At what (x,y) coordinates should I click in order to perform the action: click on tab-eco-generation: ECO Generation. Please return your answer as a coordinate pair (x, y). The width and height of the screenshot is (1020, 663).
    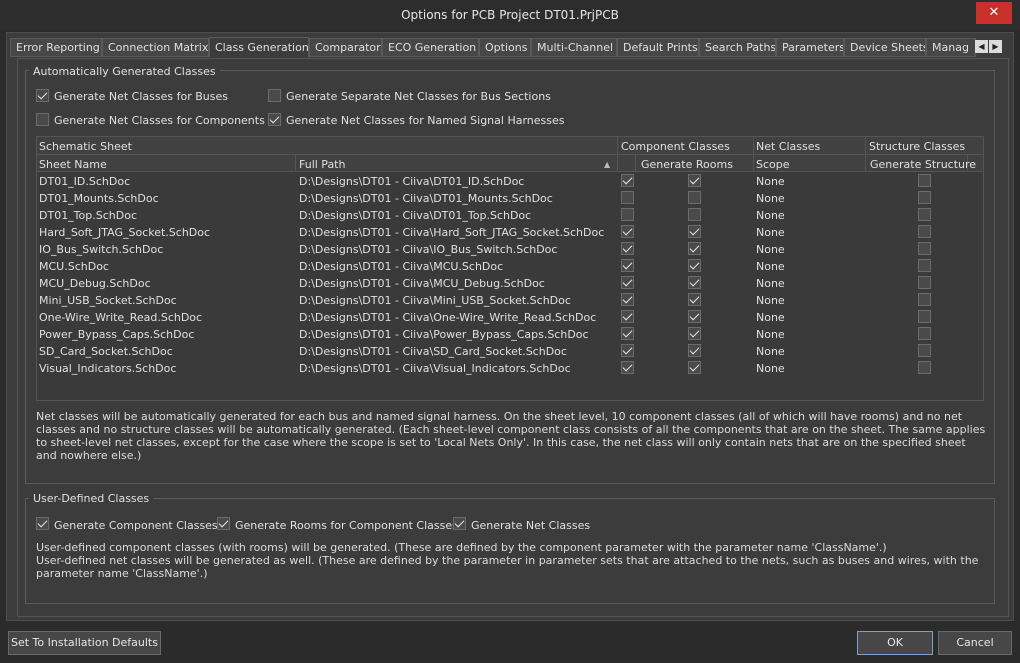
    Looking at the image, I should click on (430, 47).